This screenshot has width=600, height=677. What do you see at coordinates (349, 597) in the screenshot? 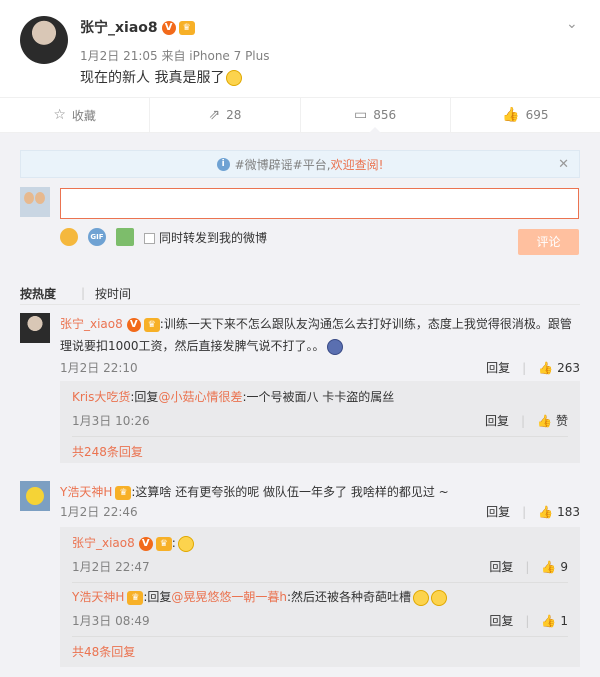
I see `reply-text: :然后还被各种奇葩吐槽` at bounding box center [349, 597].